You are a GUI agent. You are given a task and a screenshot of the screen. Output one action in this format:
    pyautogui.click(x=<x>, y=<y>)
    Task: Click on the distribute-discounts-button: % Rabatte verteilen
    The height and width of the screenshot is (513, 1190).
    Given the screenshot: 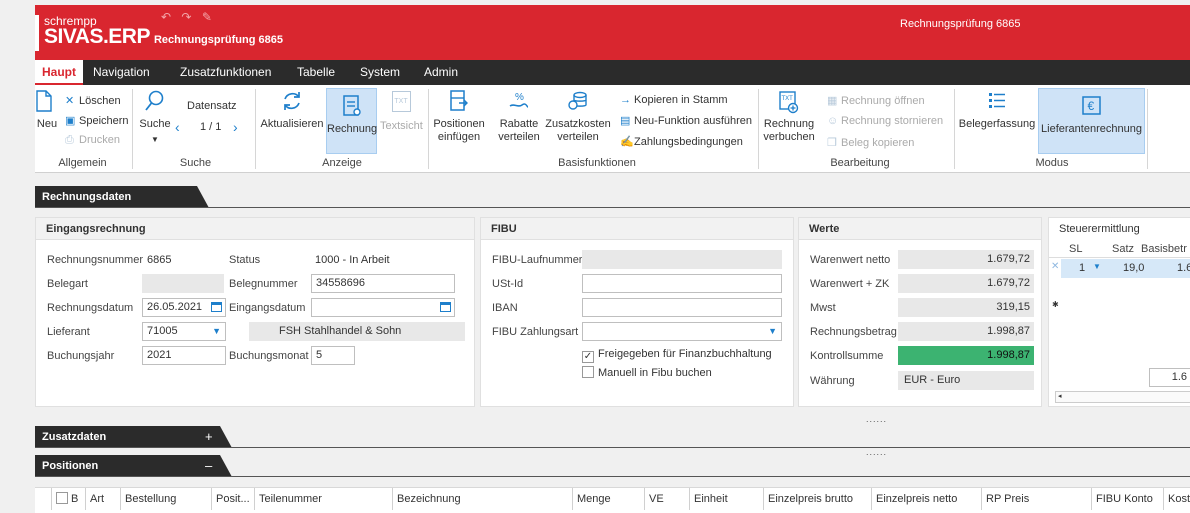 What is the action you would take?
    pyautogui.click(x=519, y=116)
    